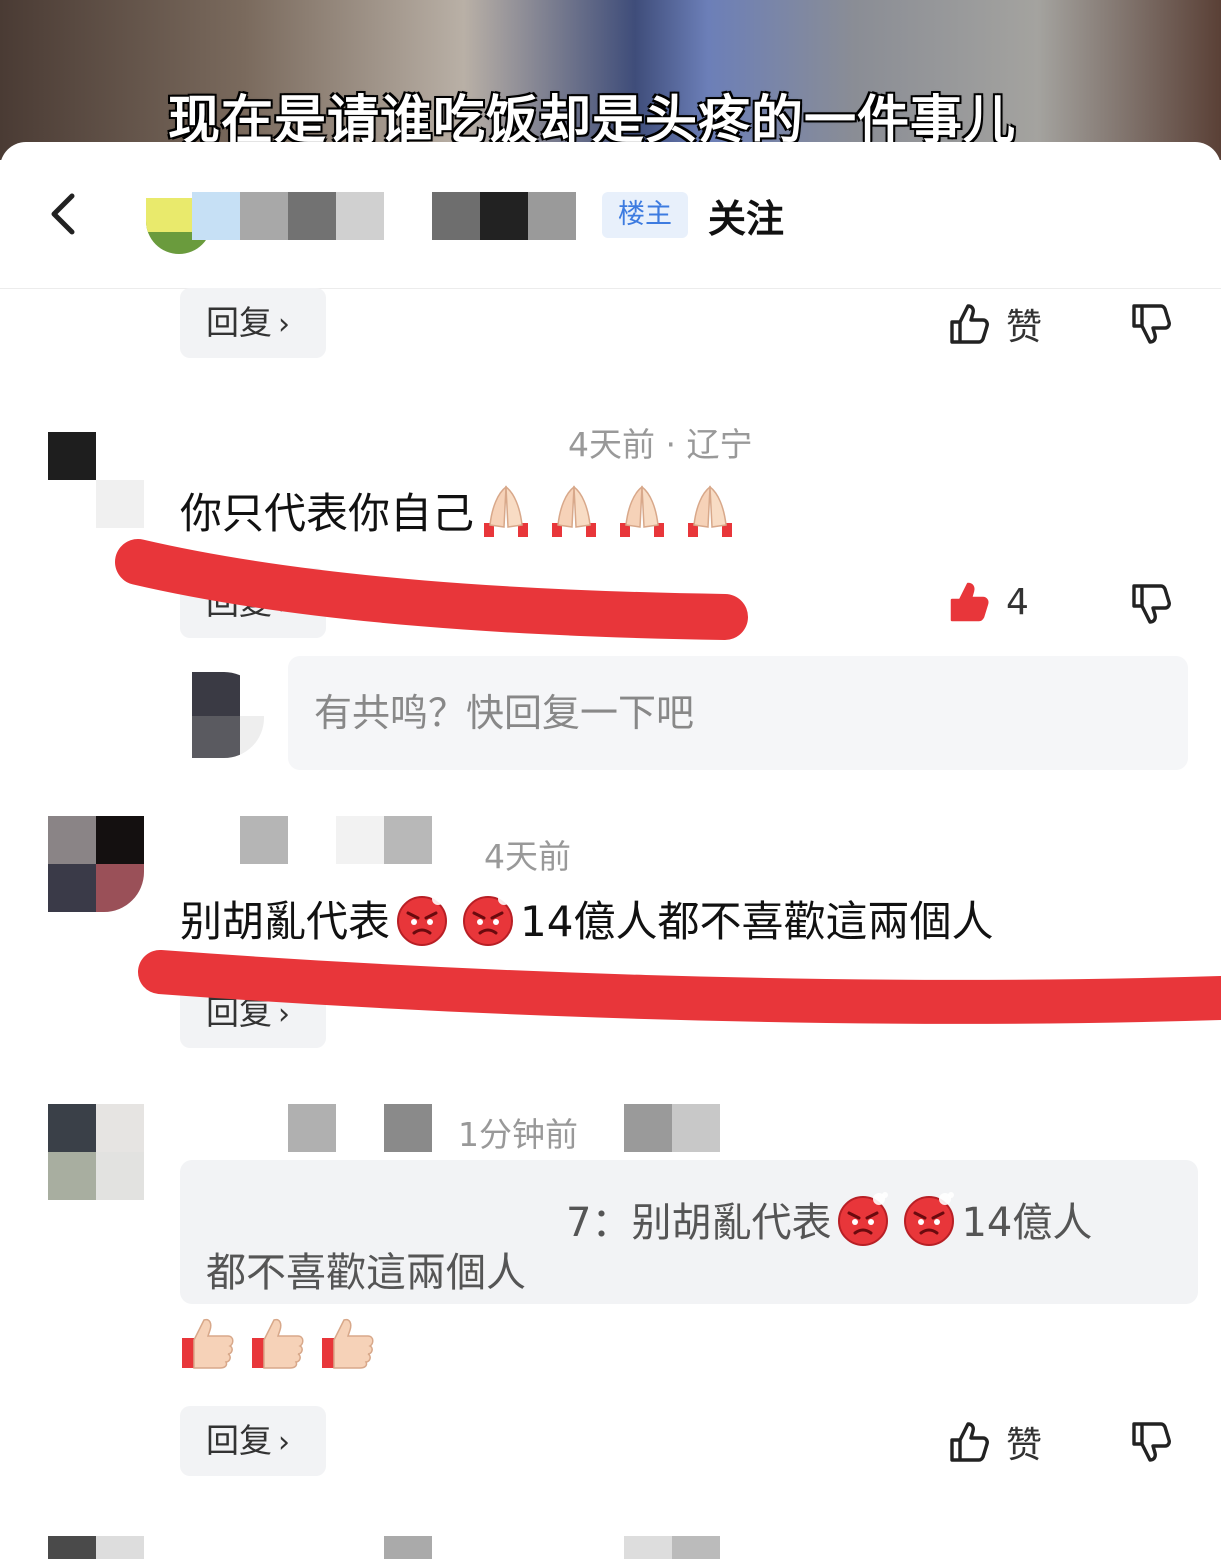 The height and width of the screenshot is (1559, 1221). Describe the element at coordinates (518, 1134) in the screenshot. I see `comment-meta: 1分钟前` at that location.